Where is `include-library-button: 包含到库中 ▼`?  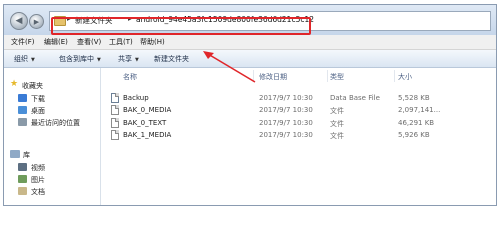
include-library-button: 包含到库中 ▼ is located at coordinates (80, 59).